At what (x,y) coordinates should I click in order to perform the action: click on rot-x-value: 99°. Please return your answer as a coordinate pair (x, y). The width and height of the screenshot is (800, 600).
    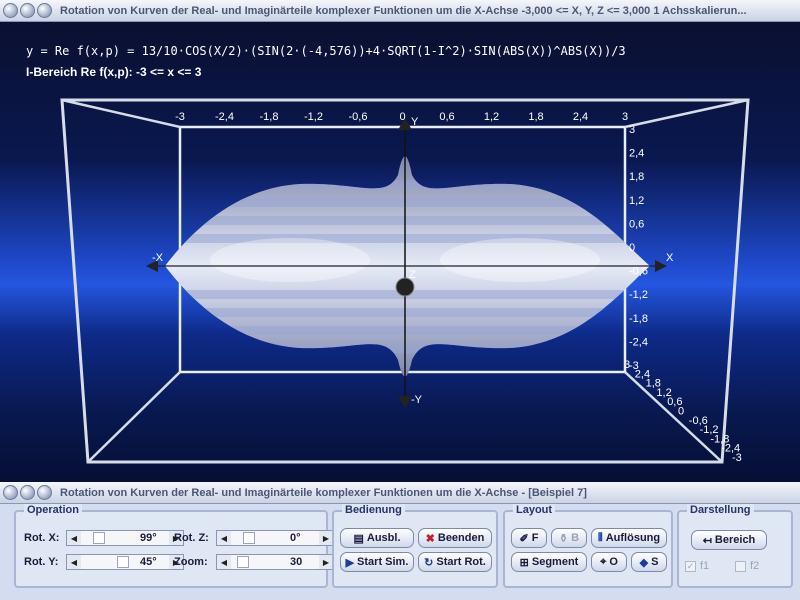
    Looking at the image, I should click on (148, 538).